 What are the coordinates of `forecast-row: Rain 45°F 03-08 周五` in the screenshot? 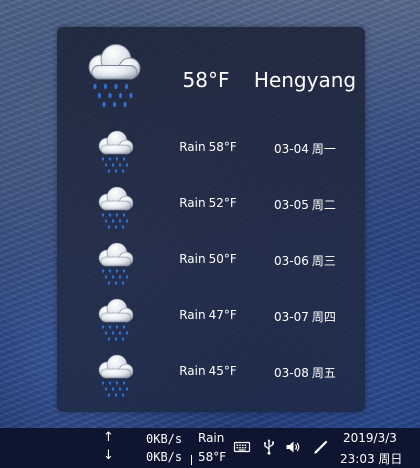 It's located at (211, 374).